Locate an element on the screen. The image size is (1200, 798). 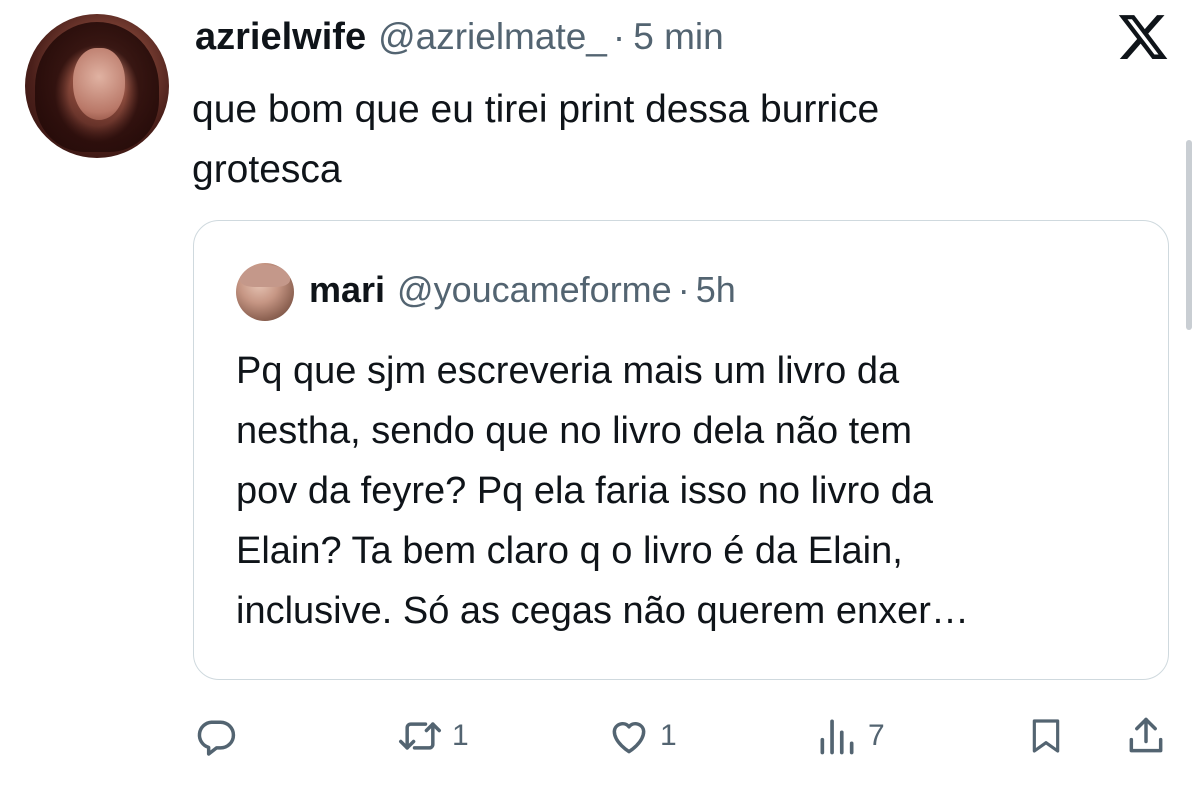
x-logo-icon is located at coordinates (1143, 37).